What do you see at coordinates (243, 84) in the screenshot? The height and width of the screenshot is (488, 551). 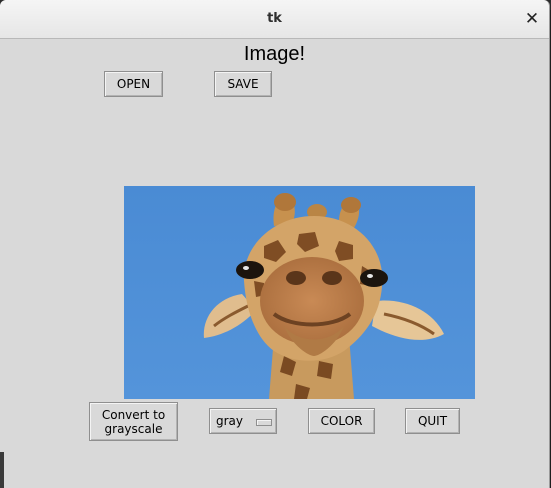 I see `save-button: SAVE` at bounding box center [243, 84].